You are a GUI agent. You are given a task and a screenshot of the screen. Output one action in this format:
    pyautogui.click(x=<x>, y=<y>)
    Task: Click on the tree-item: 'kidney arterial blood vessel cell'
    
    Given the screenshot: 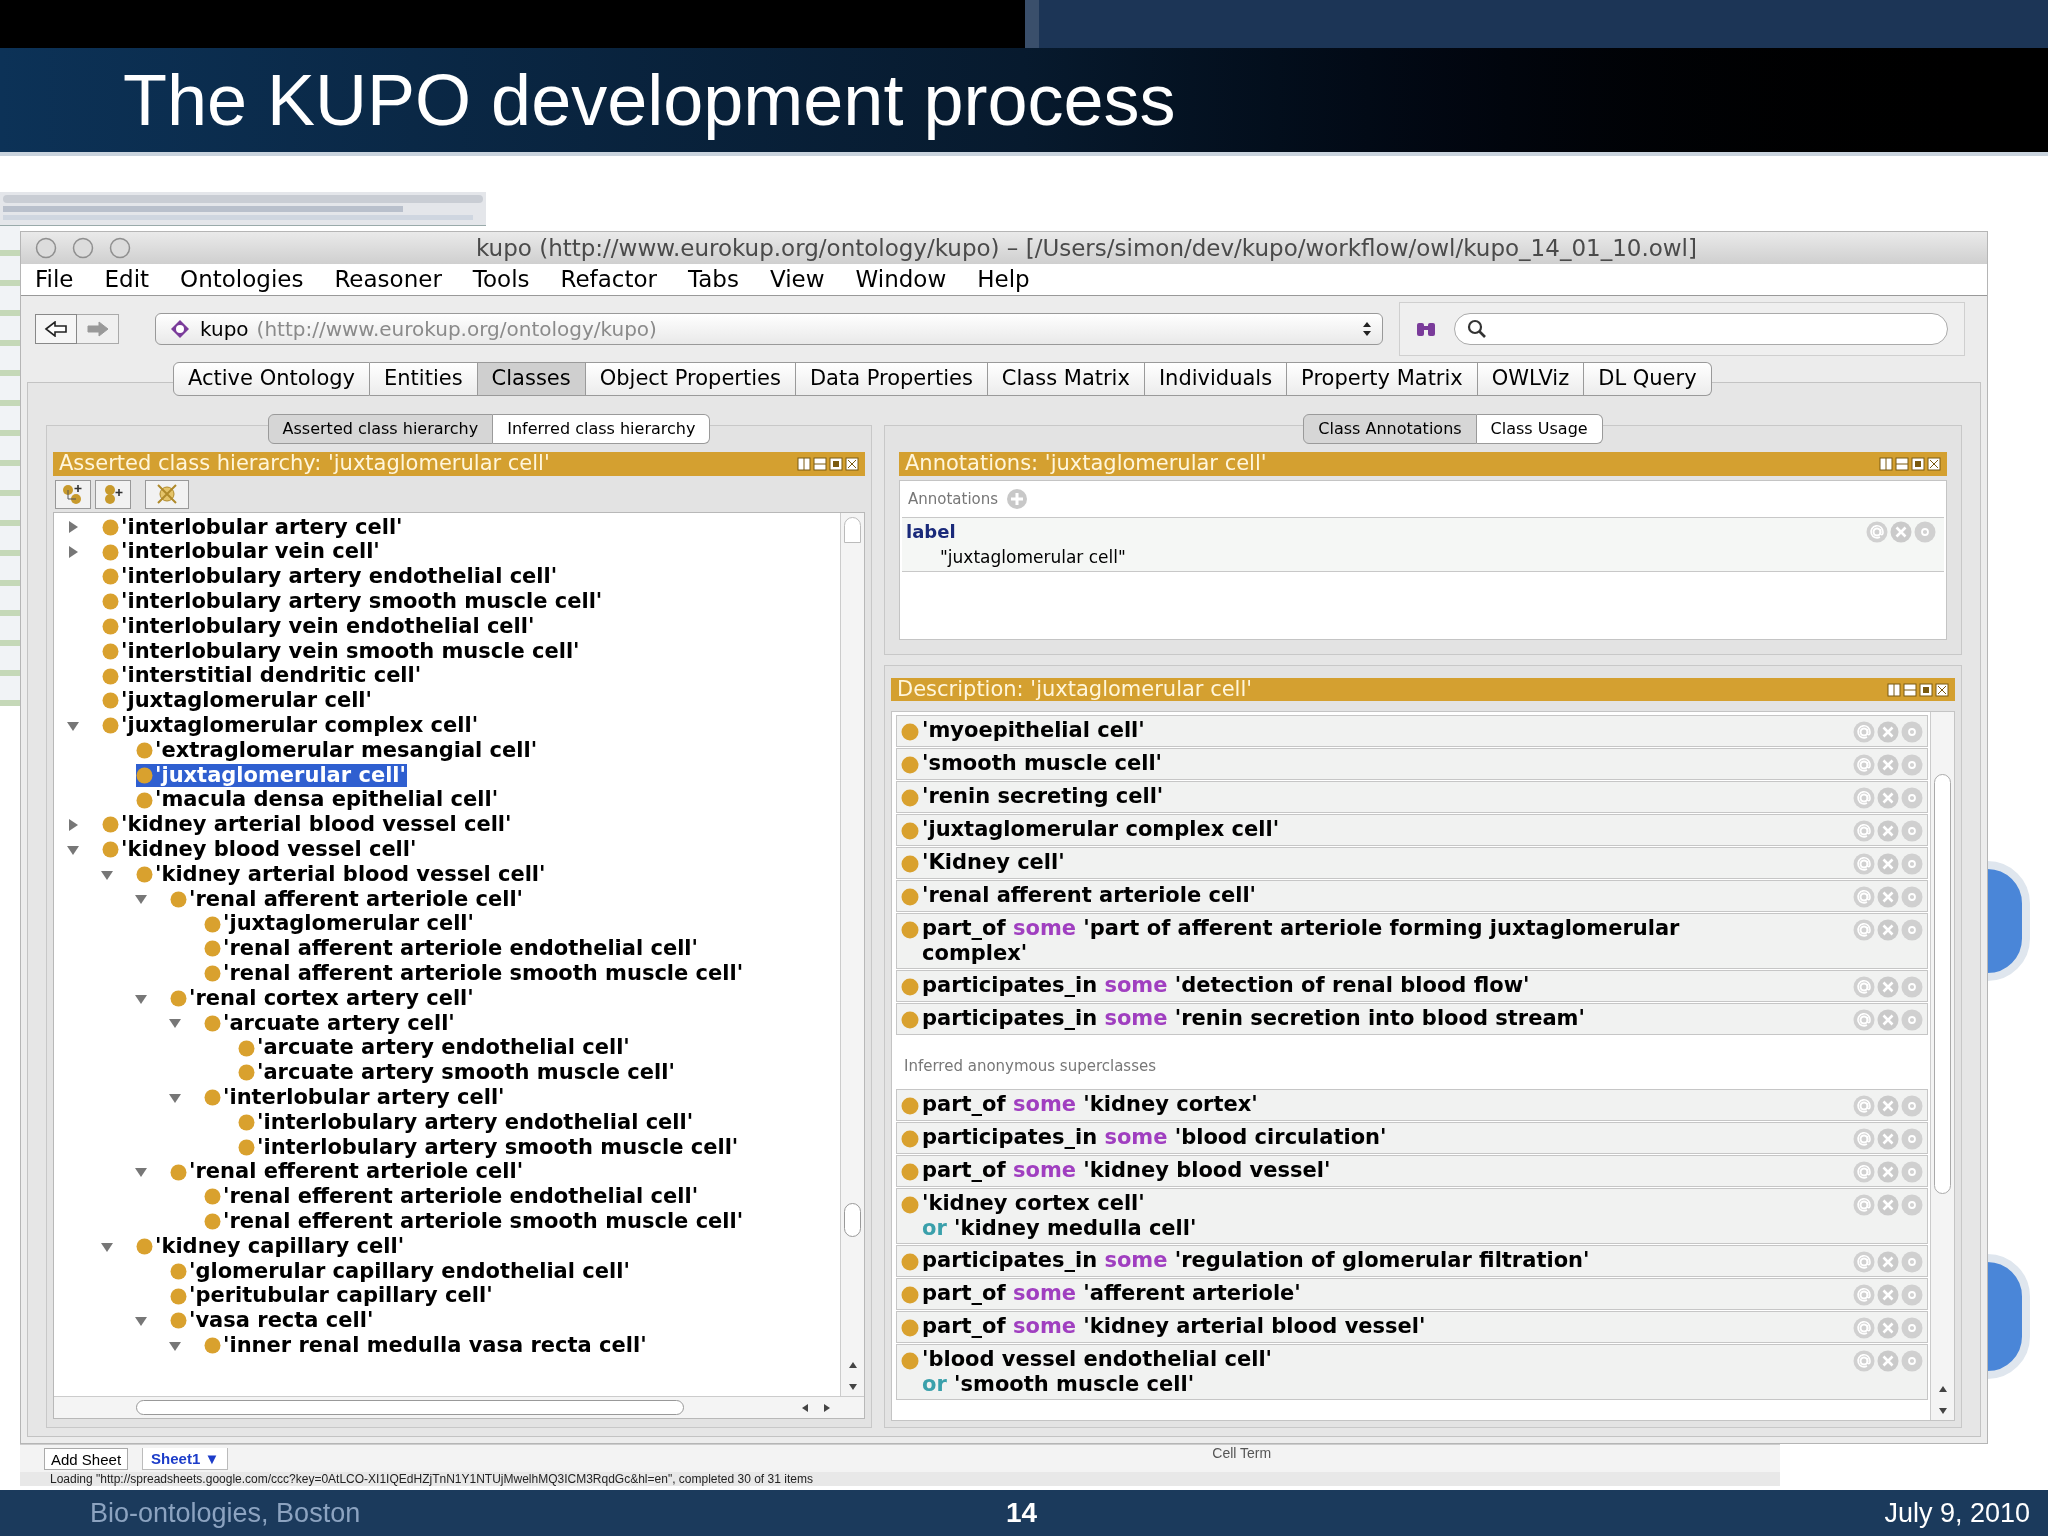 What is the action you would take?
    pyautogui.click(x=341, y=875)
    